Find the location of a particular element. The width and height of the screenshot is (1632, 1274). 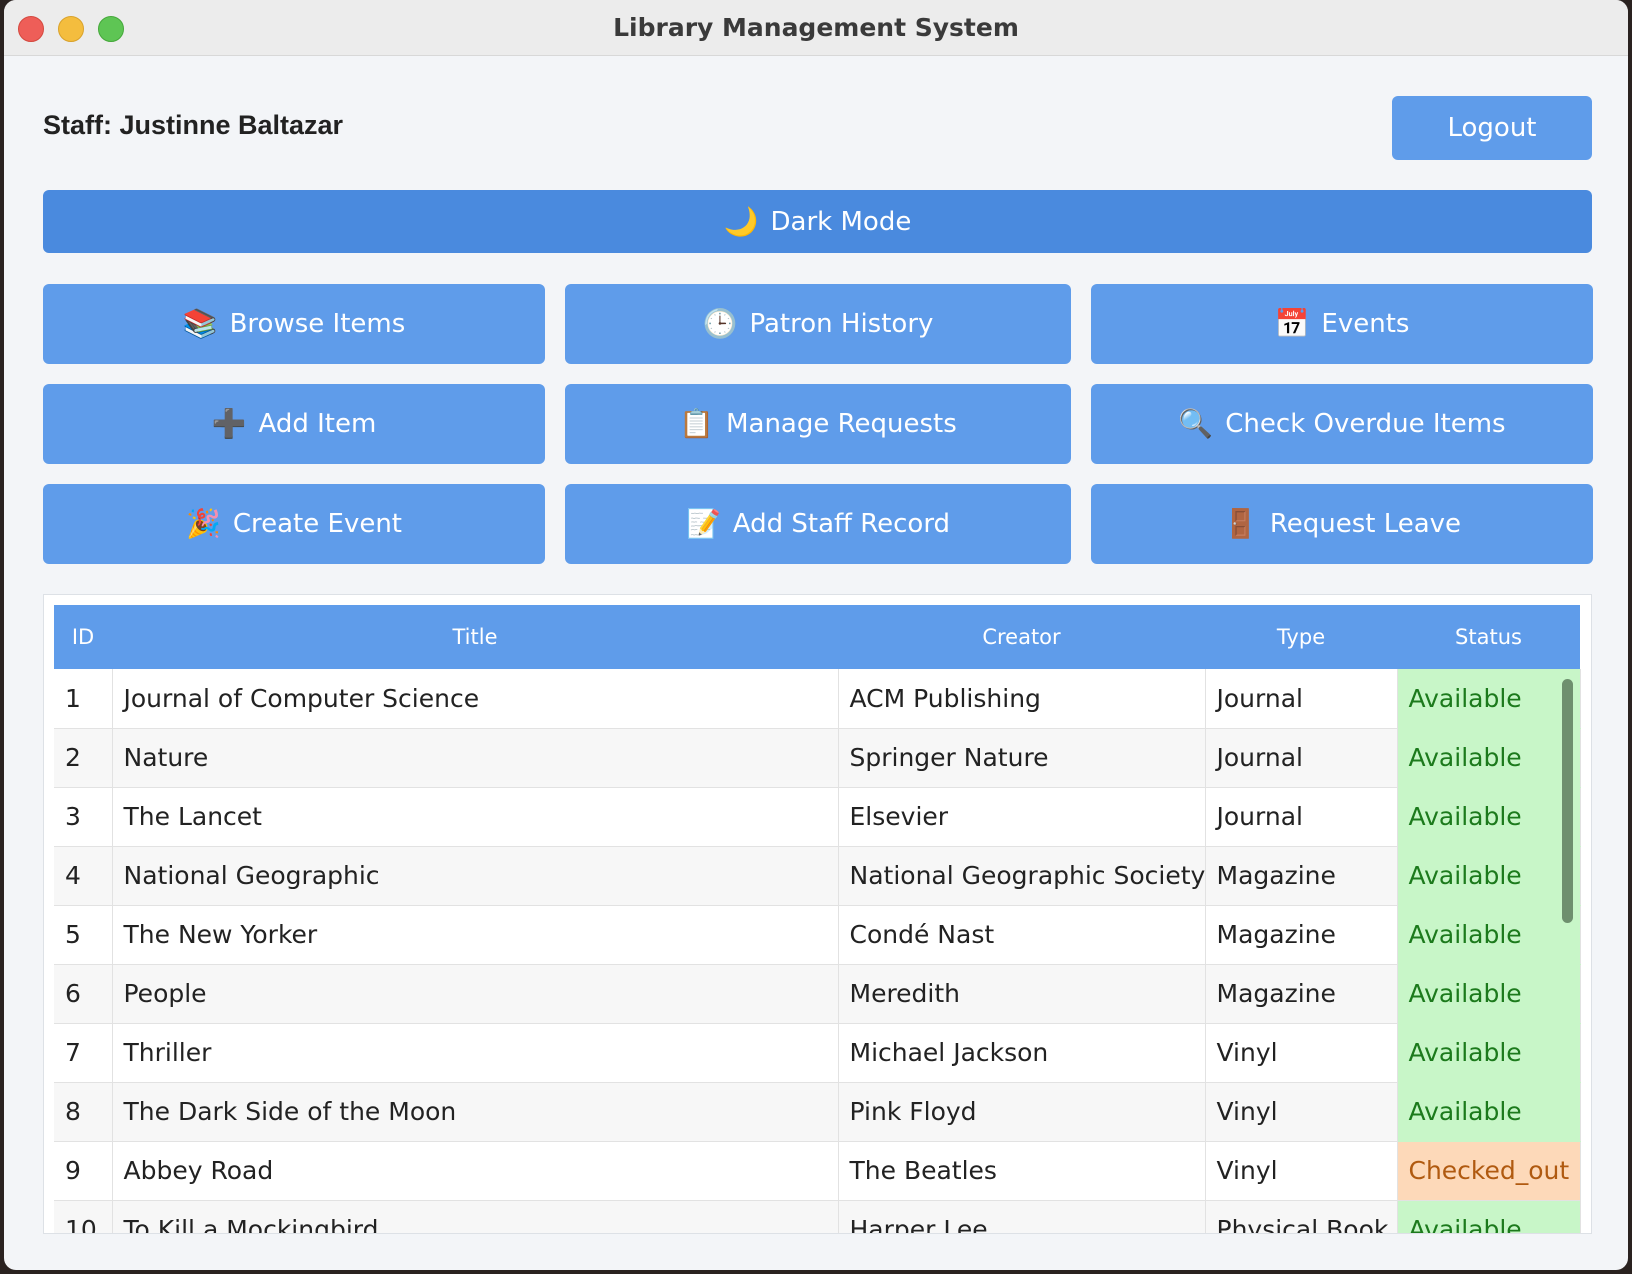

memo-icon: 📝 is located at coordinates (703, 523).